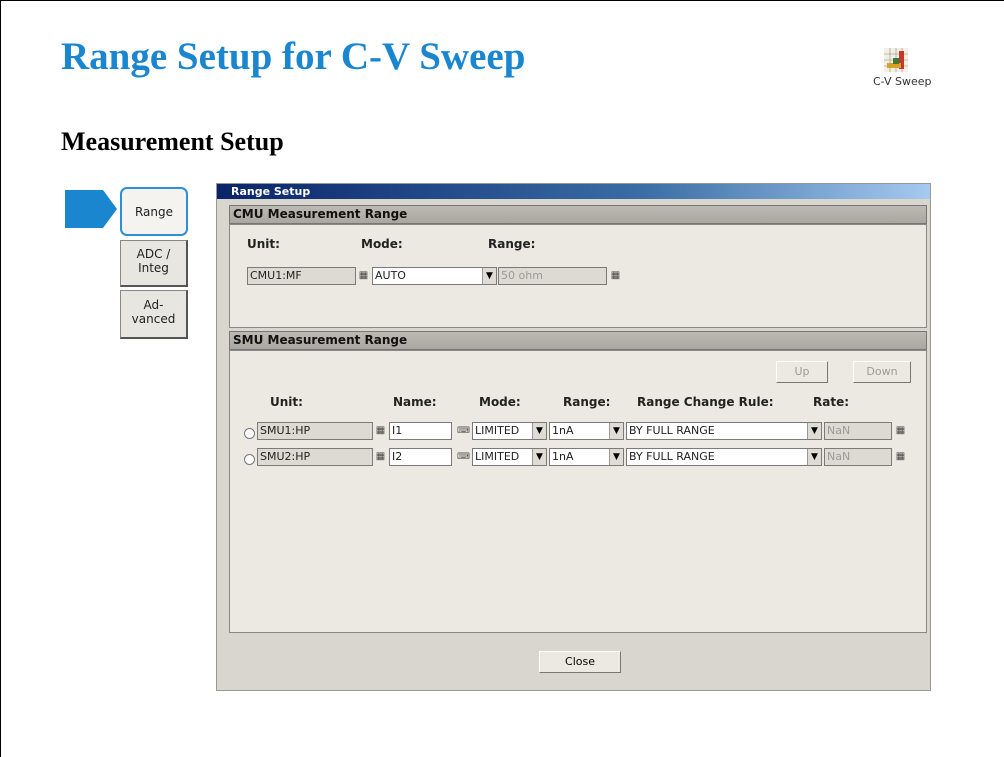 The width and height of the screenshot is (1004, 757). I want to click on smu-col-unit: Unit:, so click(286, 402).